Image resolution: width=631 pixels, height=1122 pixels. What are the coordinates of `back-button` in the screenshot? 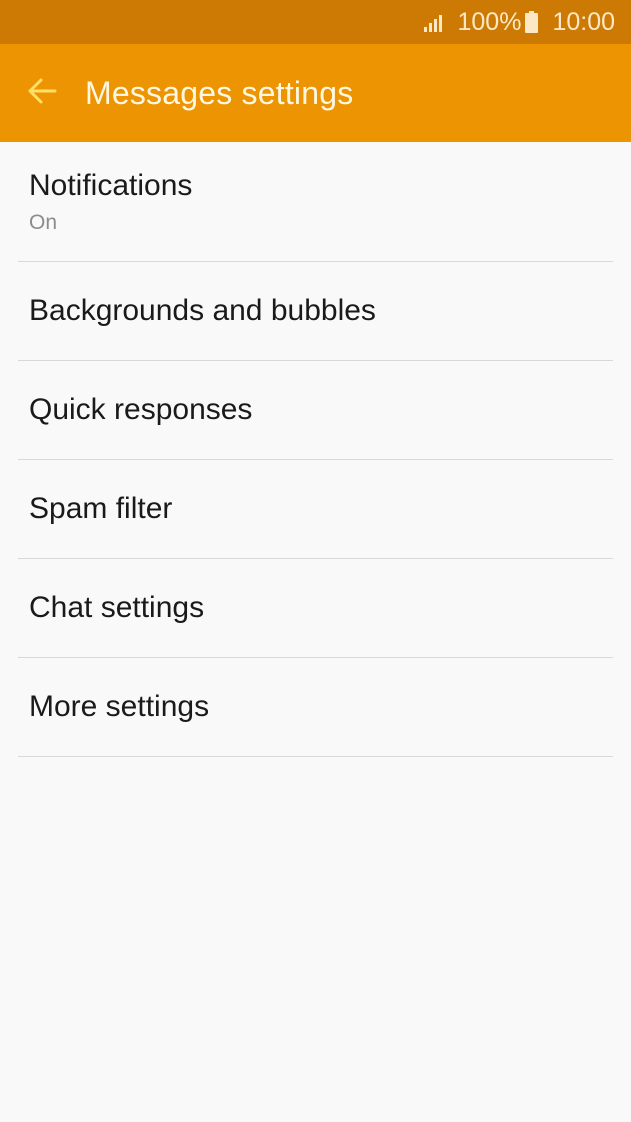 It's located at (42, 93).